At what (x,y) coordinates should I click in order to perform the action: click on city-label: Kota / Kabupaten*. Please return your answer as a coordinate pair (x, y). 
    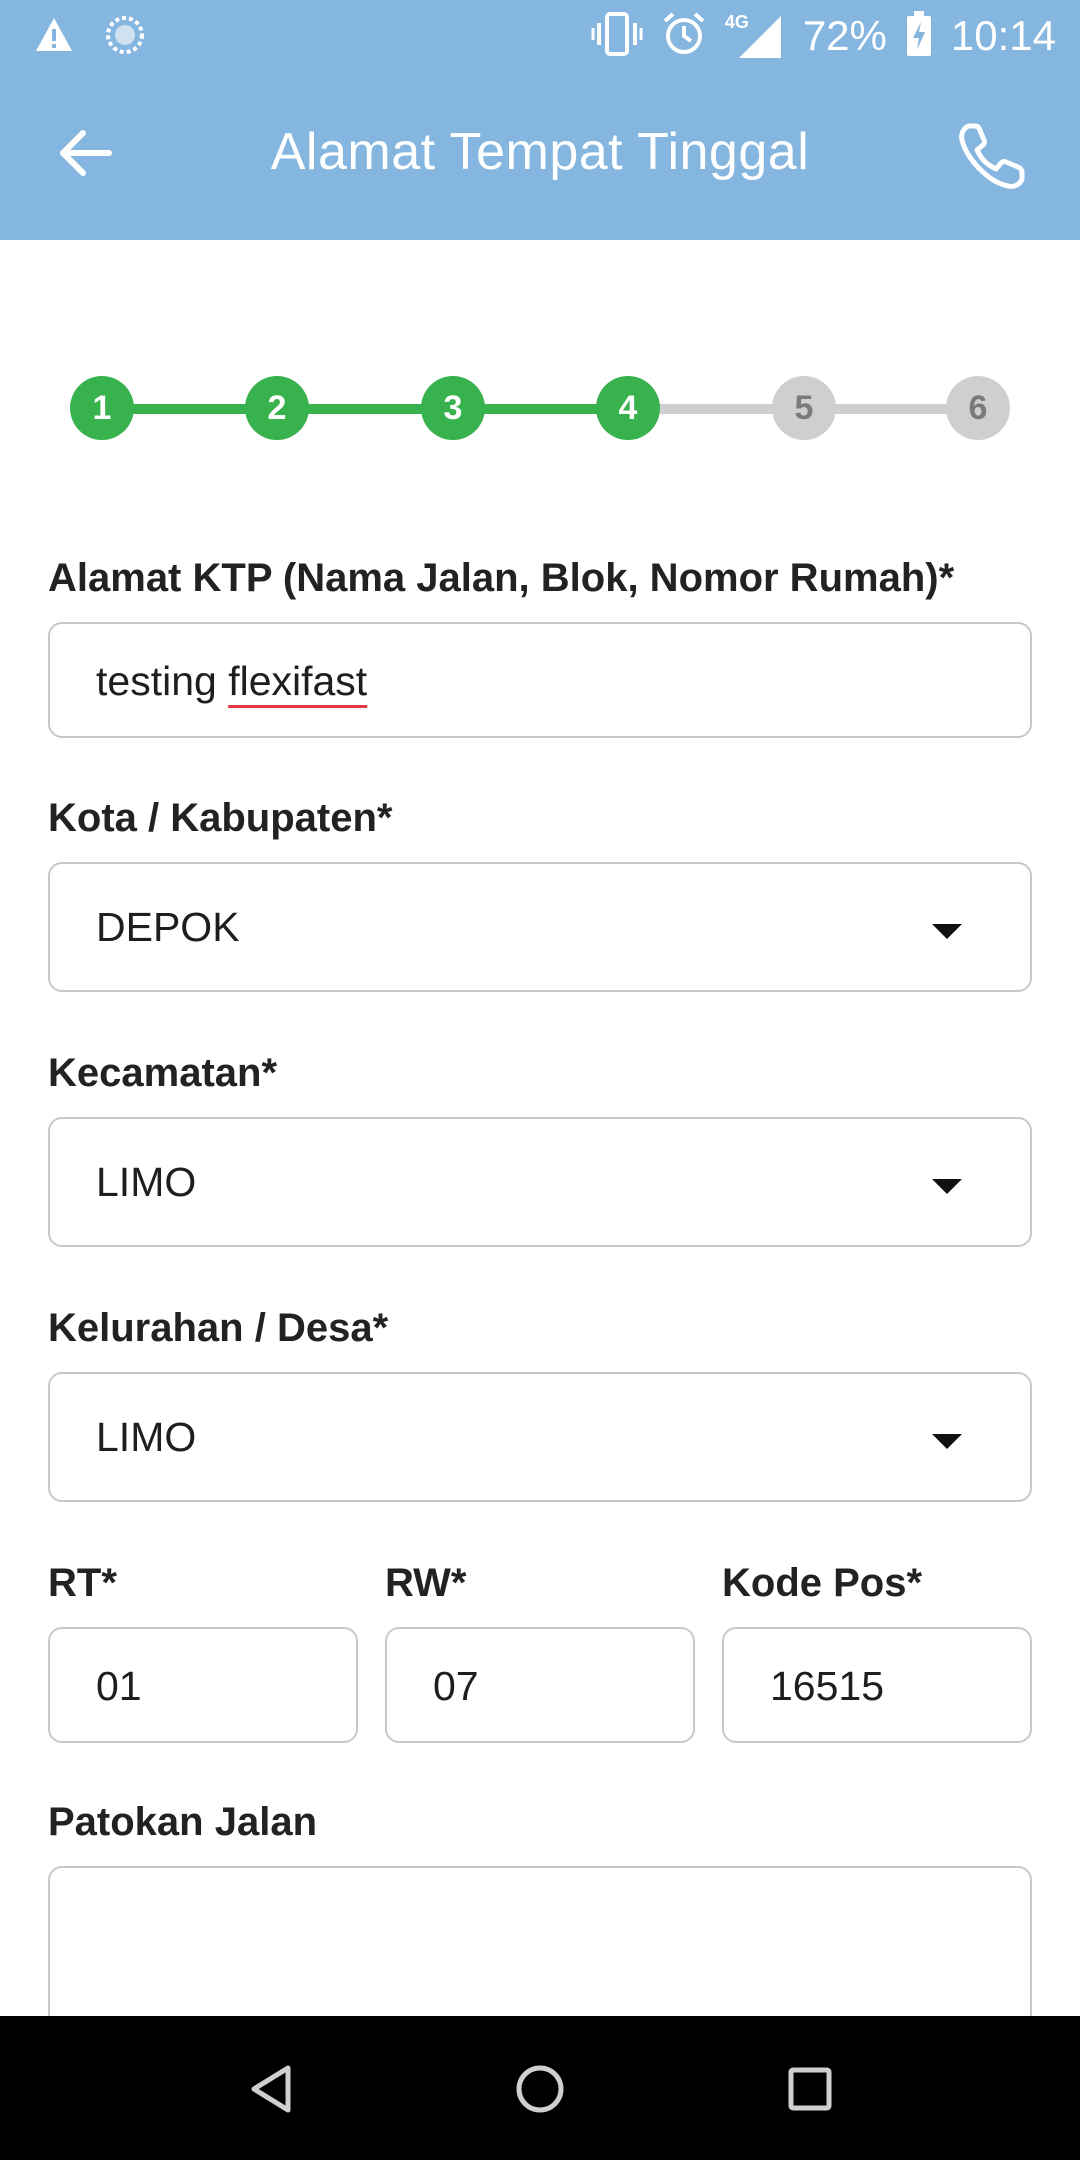
    Looking at the image, I should click on (220, 818).